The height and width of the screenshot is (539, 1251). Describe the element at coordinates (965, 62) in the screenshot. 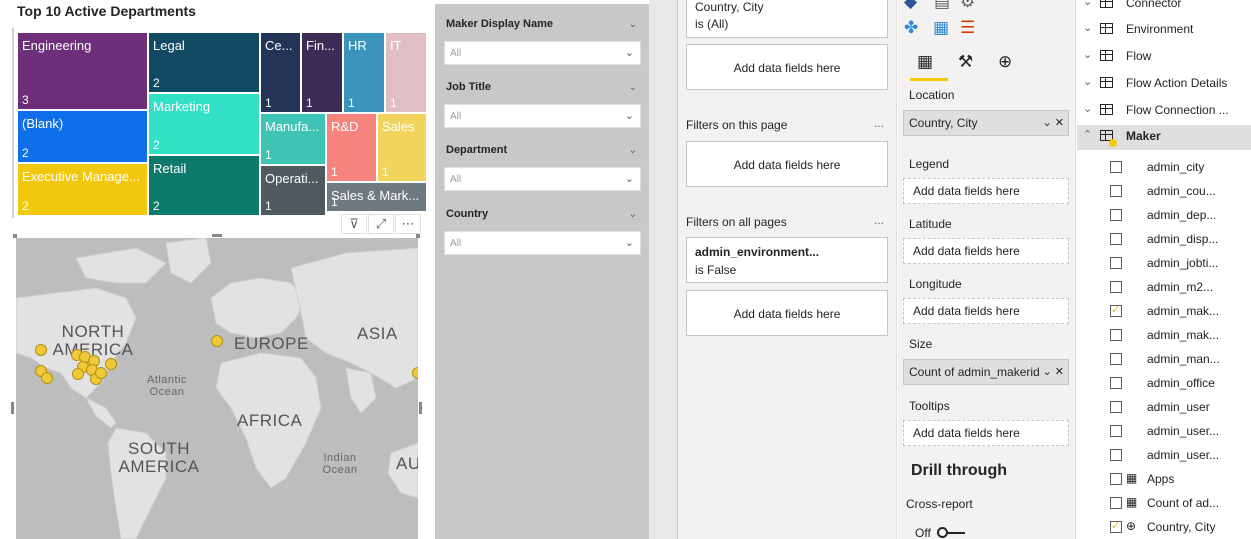

I see `paint-roller-icon: ⚒` at that location.